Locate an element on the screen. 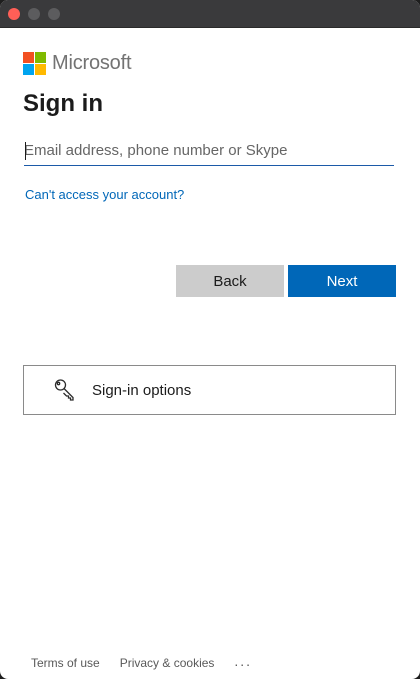 The height and width of the screenshot is (679, 420). sign-in-options-button: Sign-in options is located at coordinates (209, 390).